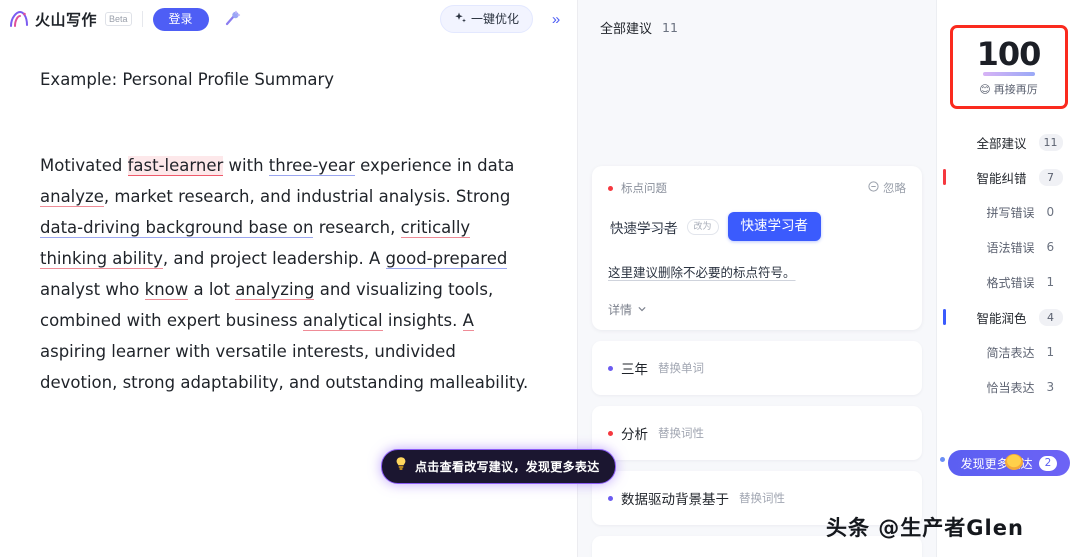 The height and width of the screenshot is (557, 1080). I want to click on sidebar-item-count: 6, so click(1050, 247).